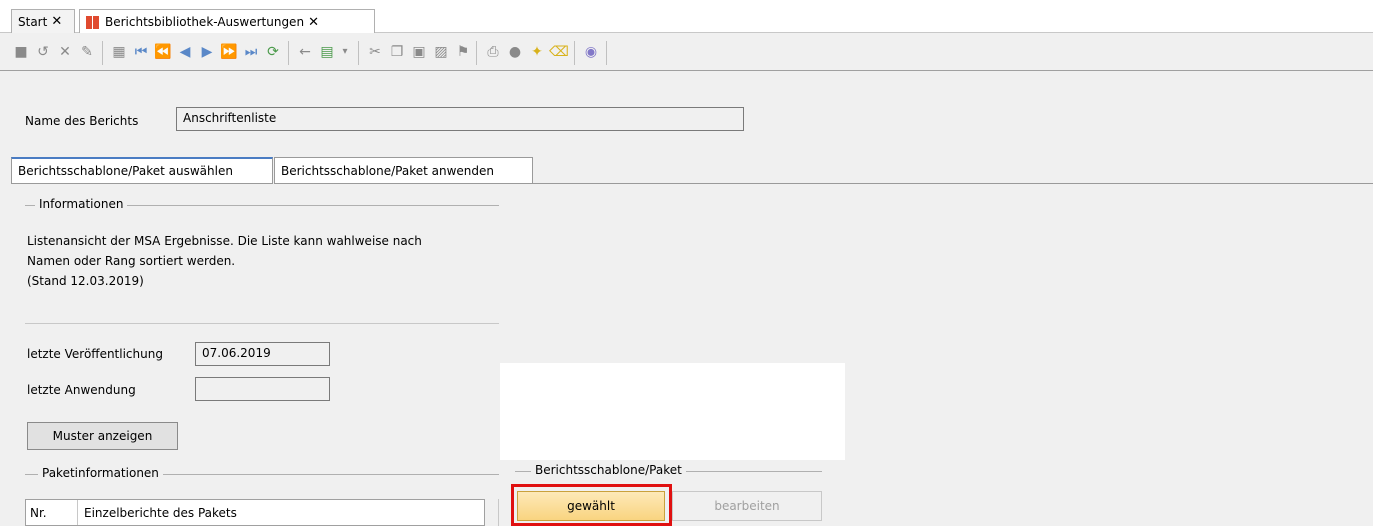 The width and height of the screenshot is (1373, 526). What do you see at coordinates (419, 52) in the screenshot?
I see `paste-icon: ▣` at bounding box center [419, 52].